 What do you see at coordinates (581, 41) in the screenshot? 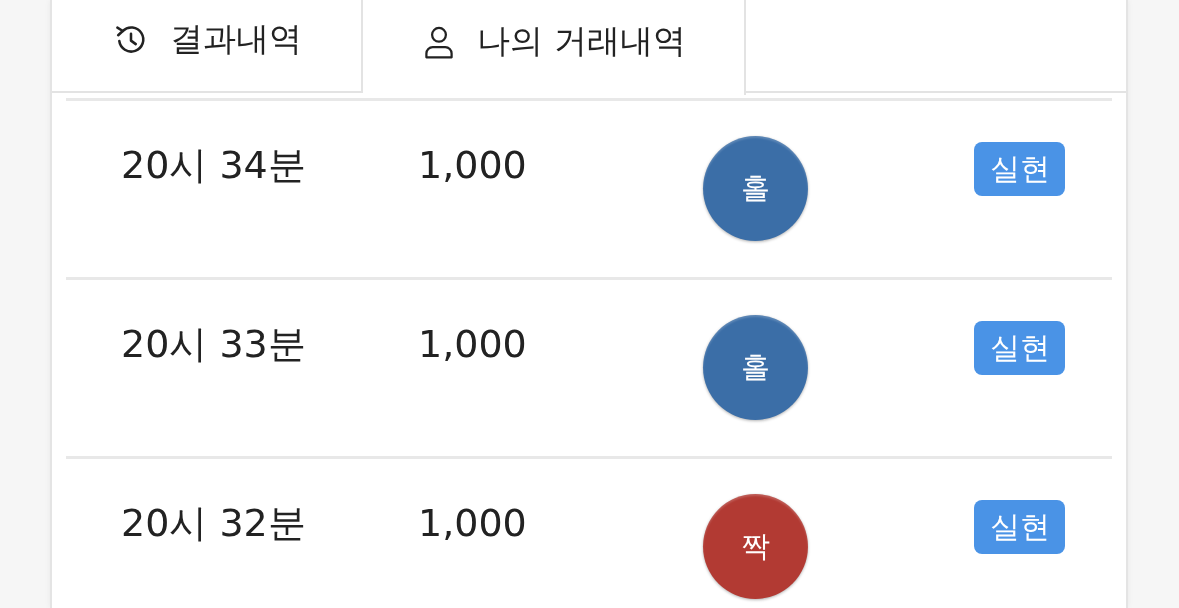
I see `tab-label: 나의 거래내역` at bounding box center [581, 41].